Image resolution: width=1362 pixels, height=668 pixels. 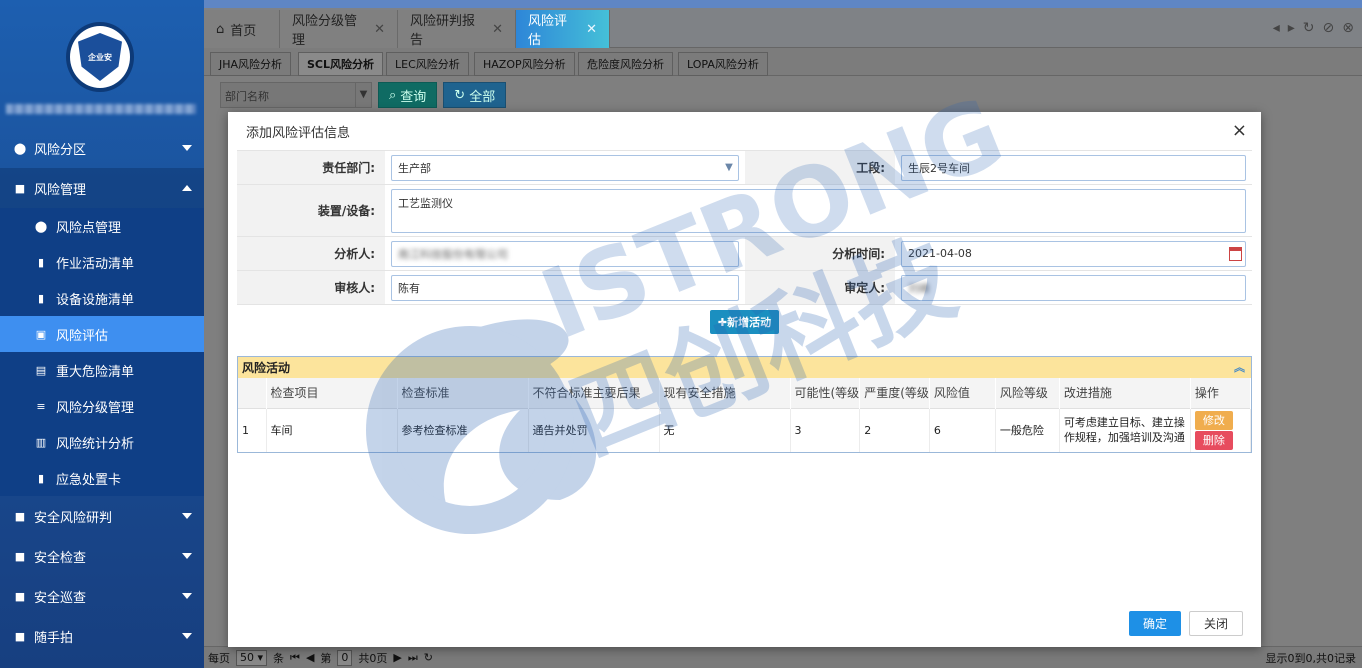 I want to click on prev-page-icon: ◀, so click(x=310, y=657).